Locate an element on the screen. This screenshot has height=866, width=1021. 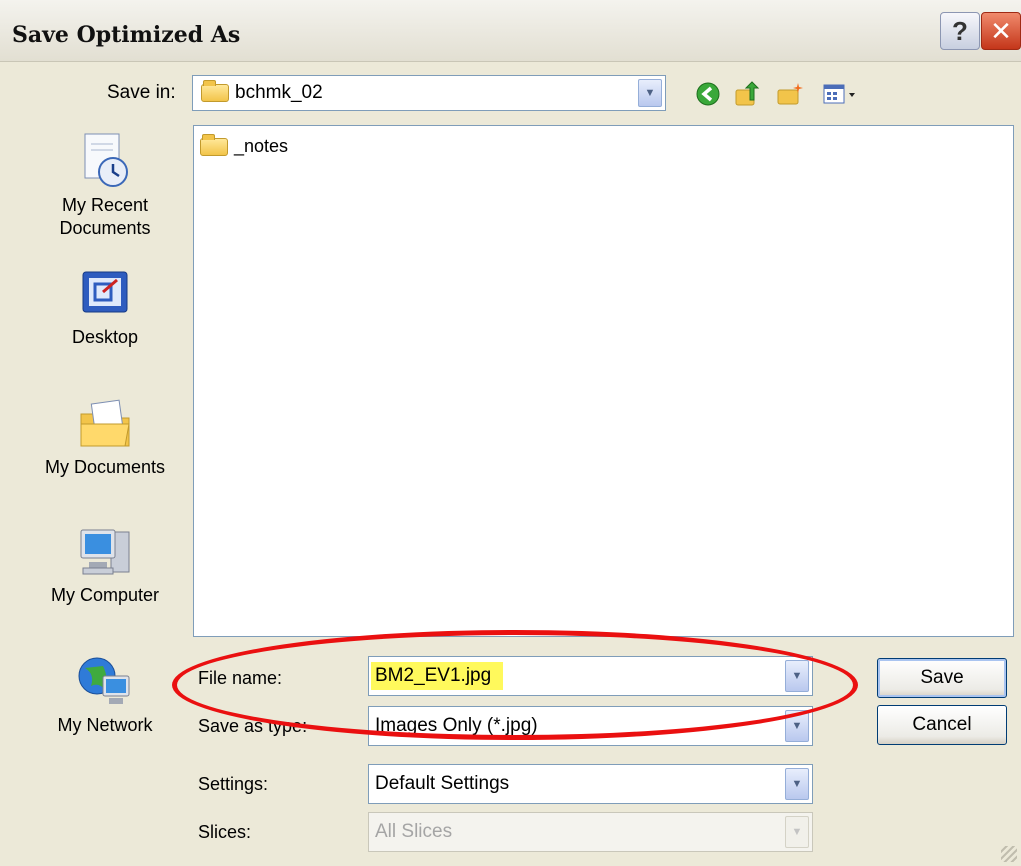
back-icon is located at coordinates (708, 94).